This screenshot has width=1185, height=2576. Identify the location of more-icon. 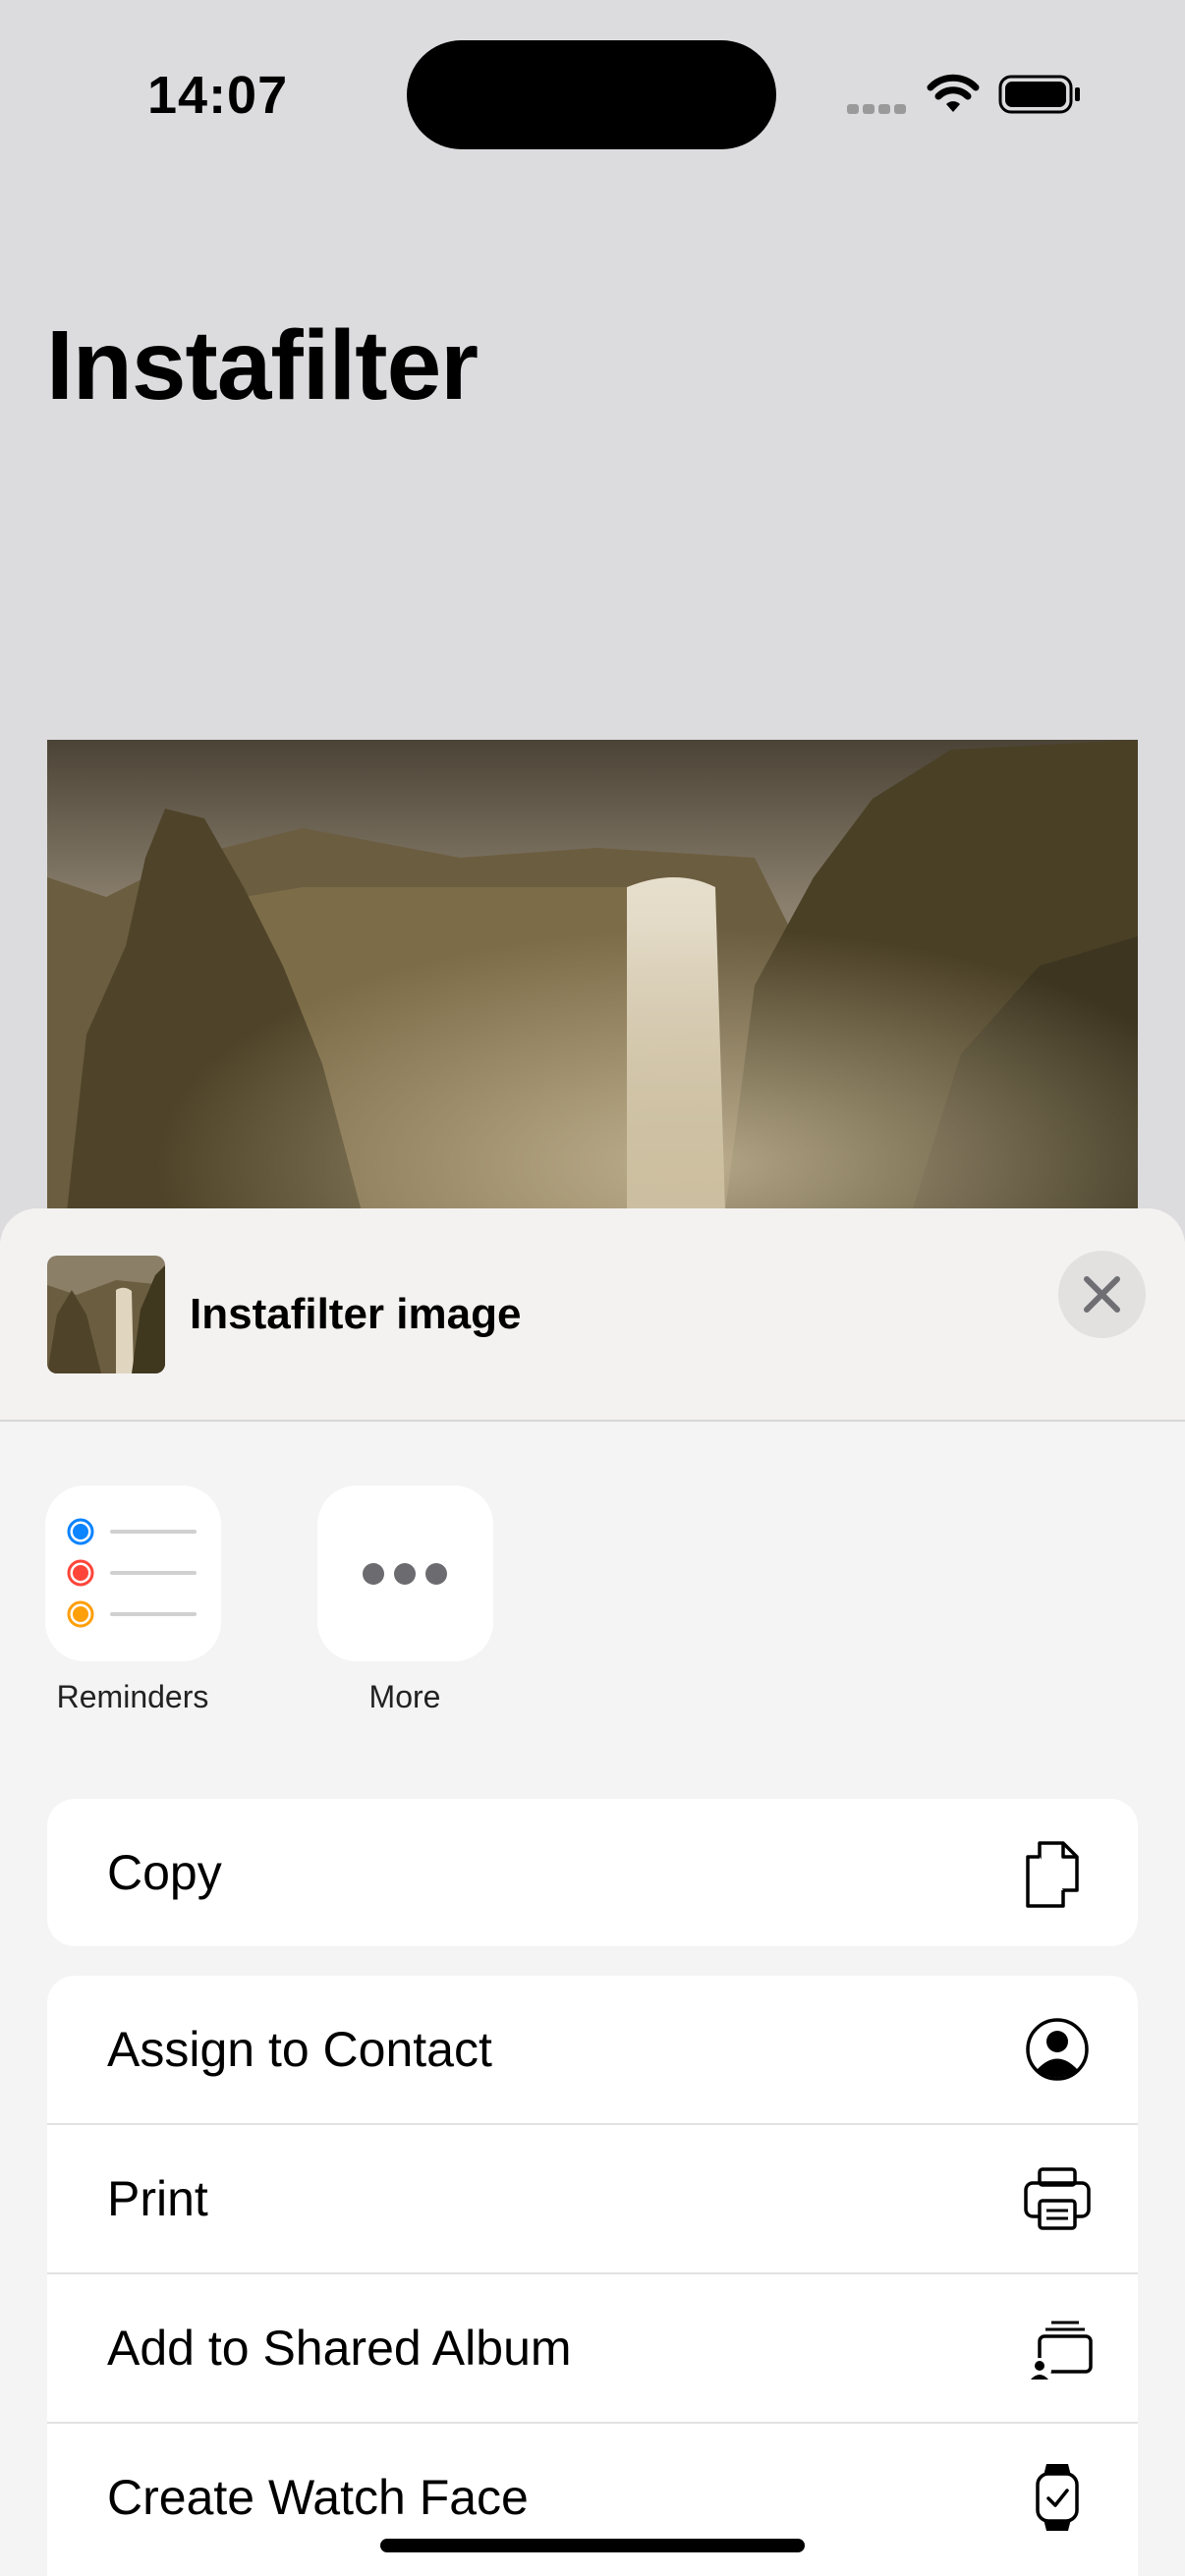
(405, 1574).